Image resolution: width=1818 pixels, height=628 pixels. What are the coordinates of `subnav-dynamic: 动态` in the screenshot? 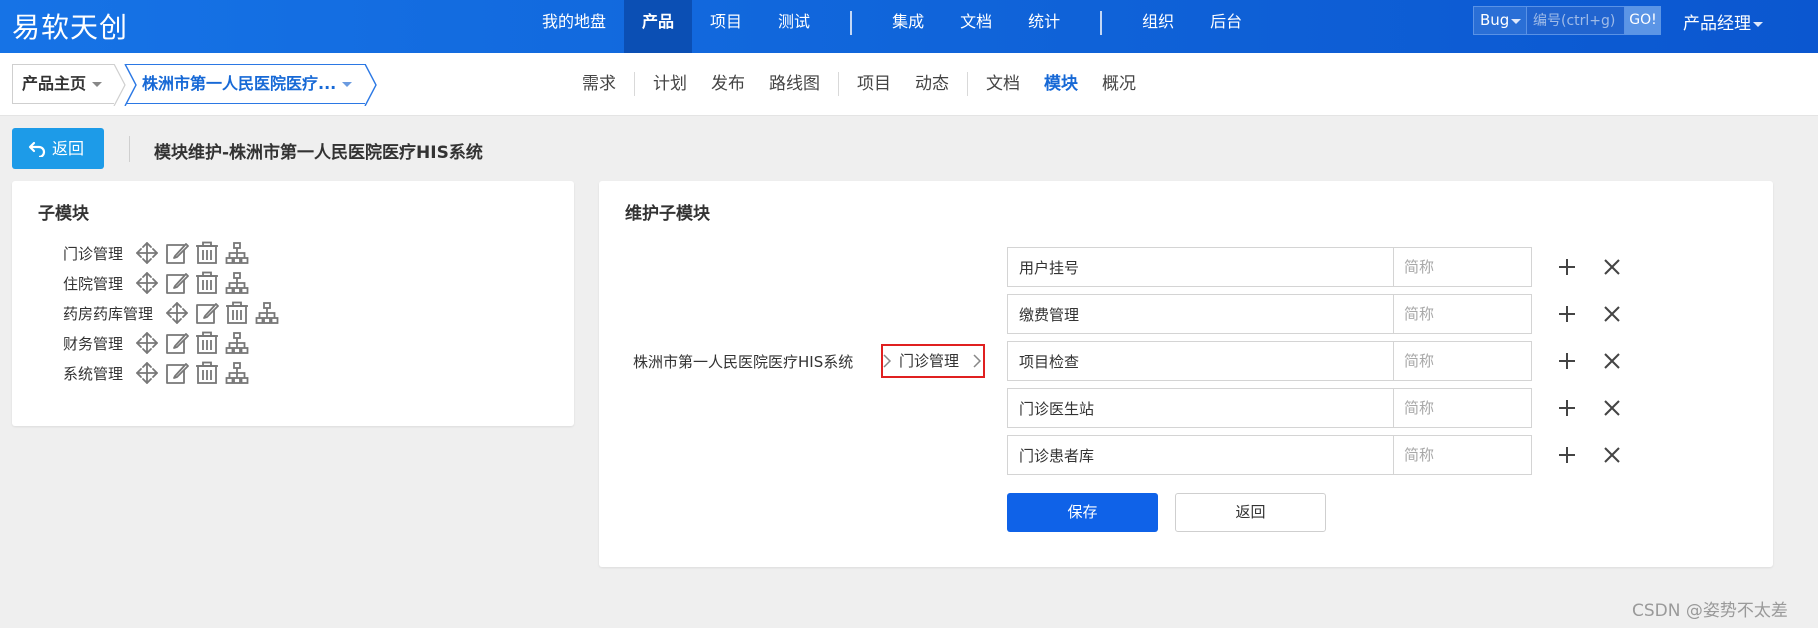 It's located at (932, 84).